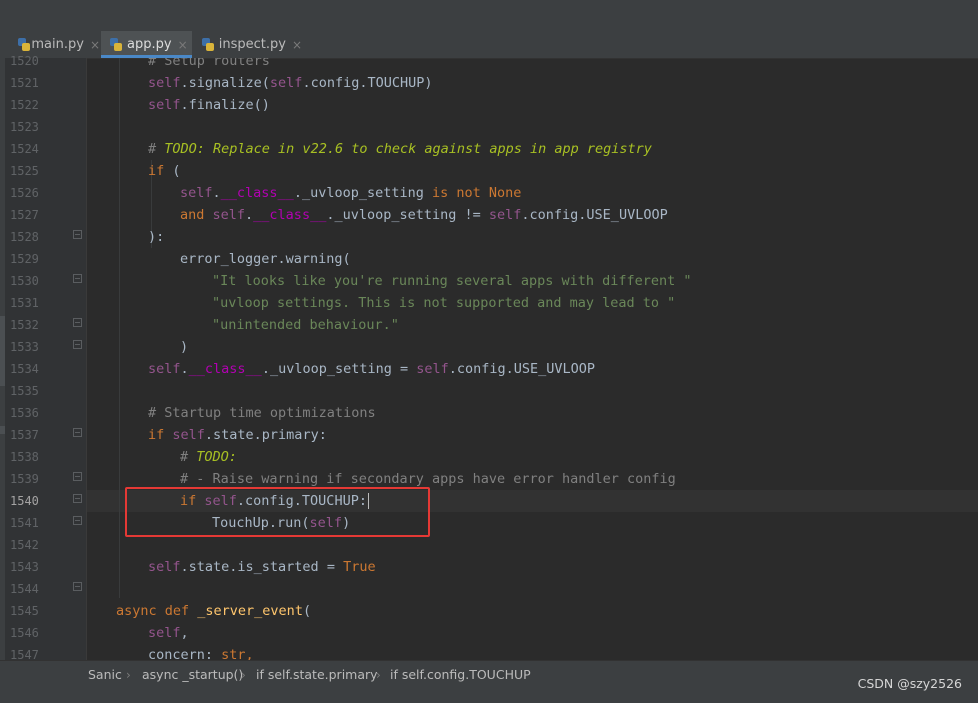  Describe the element at coordinates (909, 683) in the screenshot. I see `watermark: CSDN @szy2526` at that location.